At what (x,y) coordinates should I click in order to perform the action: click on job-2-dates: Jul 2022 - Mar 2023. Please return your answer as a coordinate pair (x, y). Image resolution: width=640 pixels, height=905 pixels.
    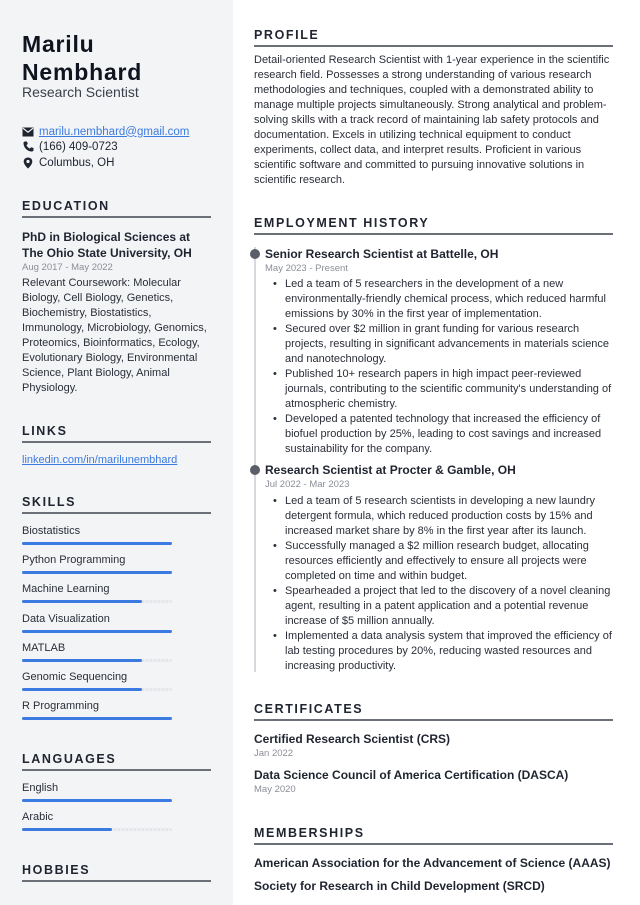
    Looking at the image, I should click on (307, 484).